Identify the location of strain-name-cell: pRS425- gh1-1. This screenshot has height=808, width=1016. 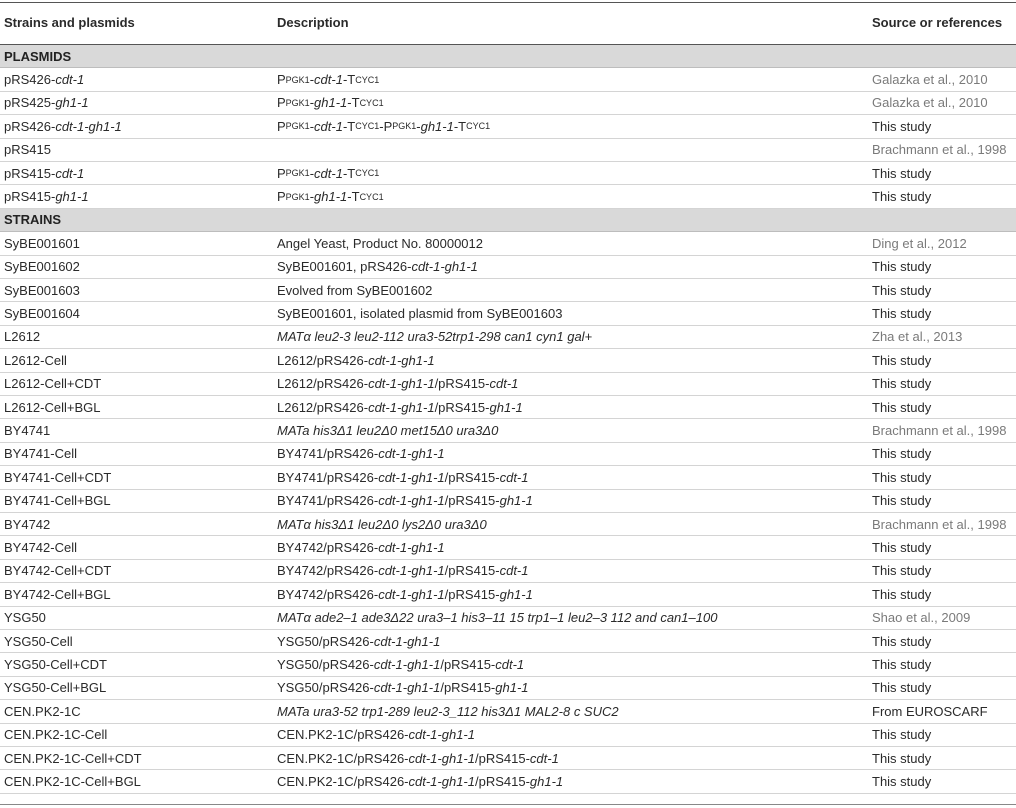
(46, 103).